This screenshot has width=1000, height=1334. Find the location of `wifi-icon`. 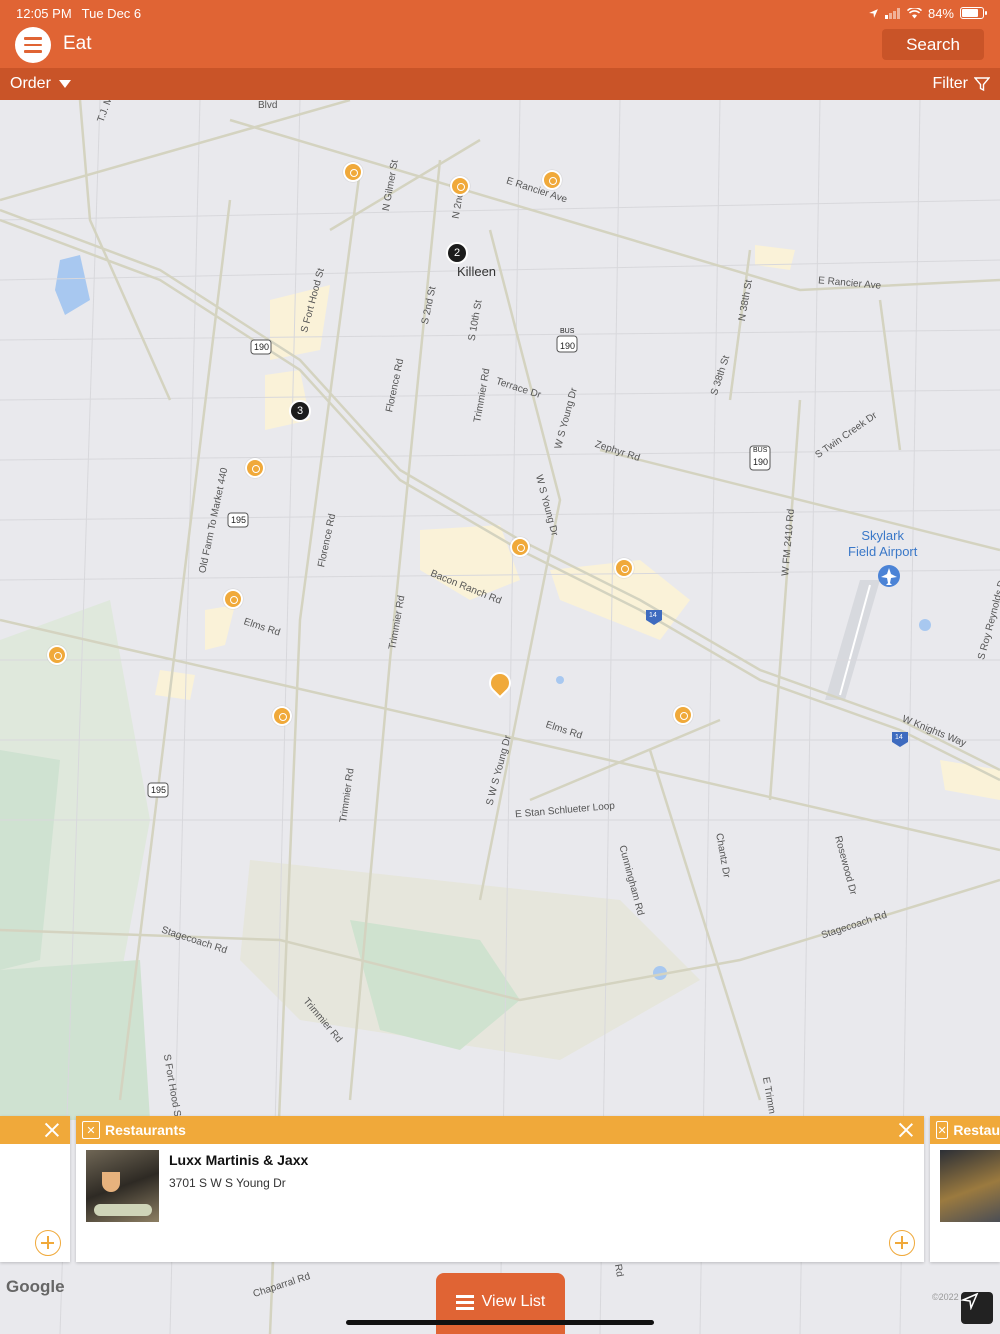

wifi-icon is located at coordinates (914, 12).